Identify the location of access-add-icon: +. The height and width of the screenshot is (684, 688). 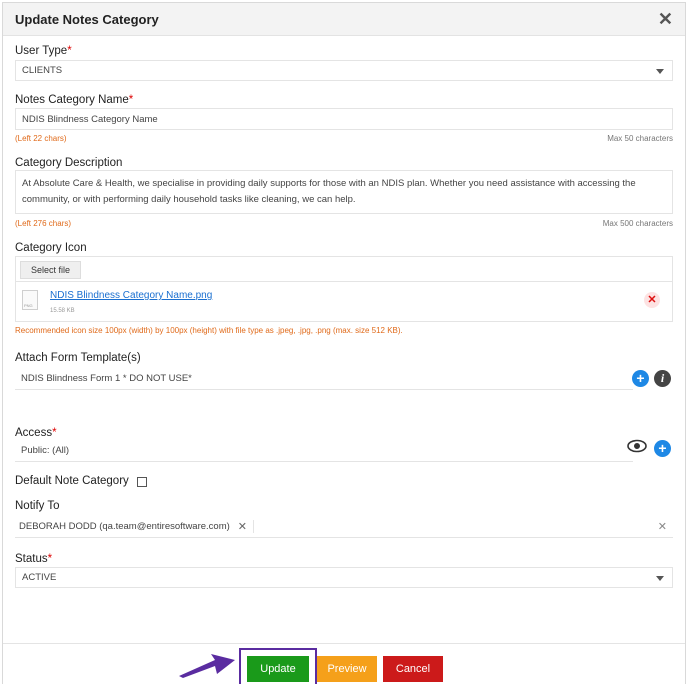
(662, 448).